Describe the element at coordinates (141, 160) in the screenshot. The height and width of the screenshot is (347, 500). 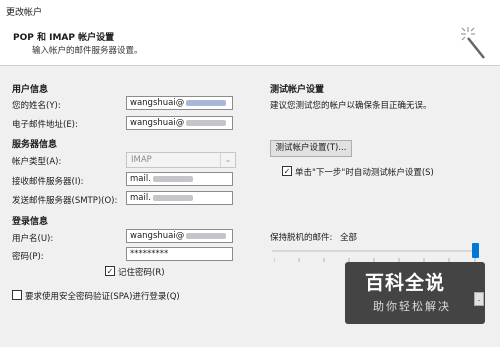
I see `account-type-value: IMAP` at that location.